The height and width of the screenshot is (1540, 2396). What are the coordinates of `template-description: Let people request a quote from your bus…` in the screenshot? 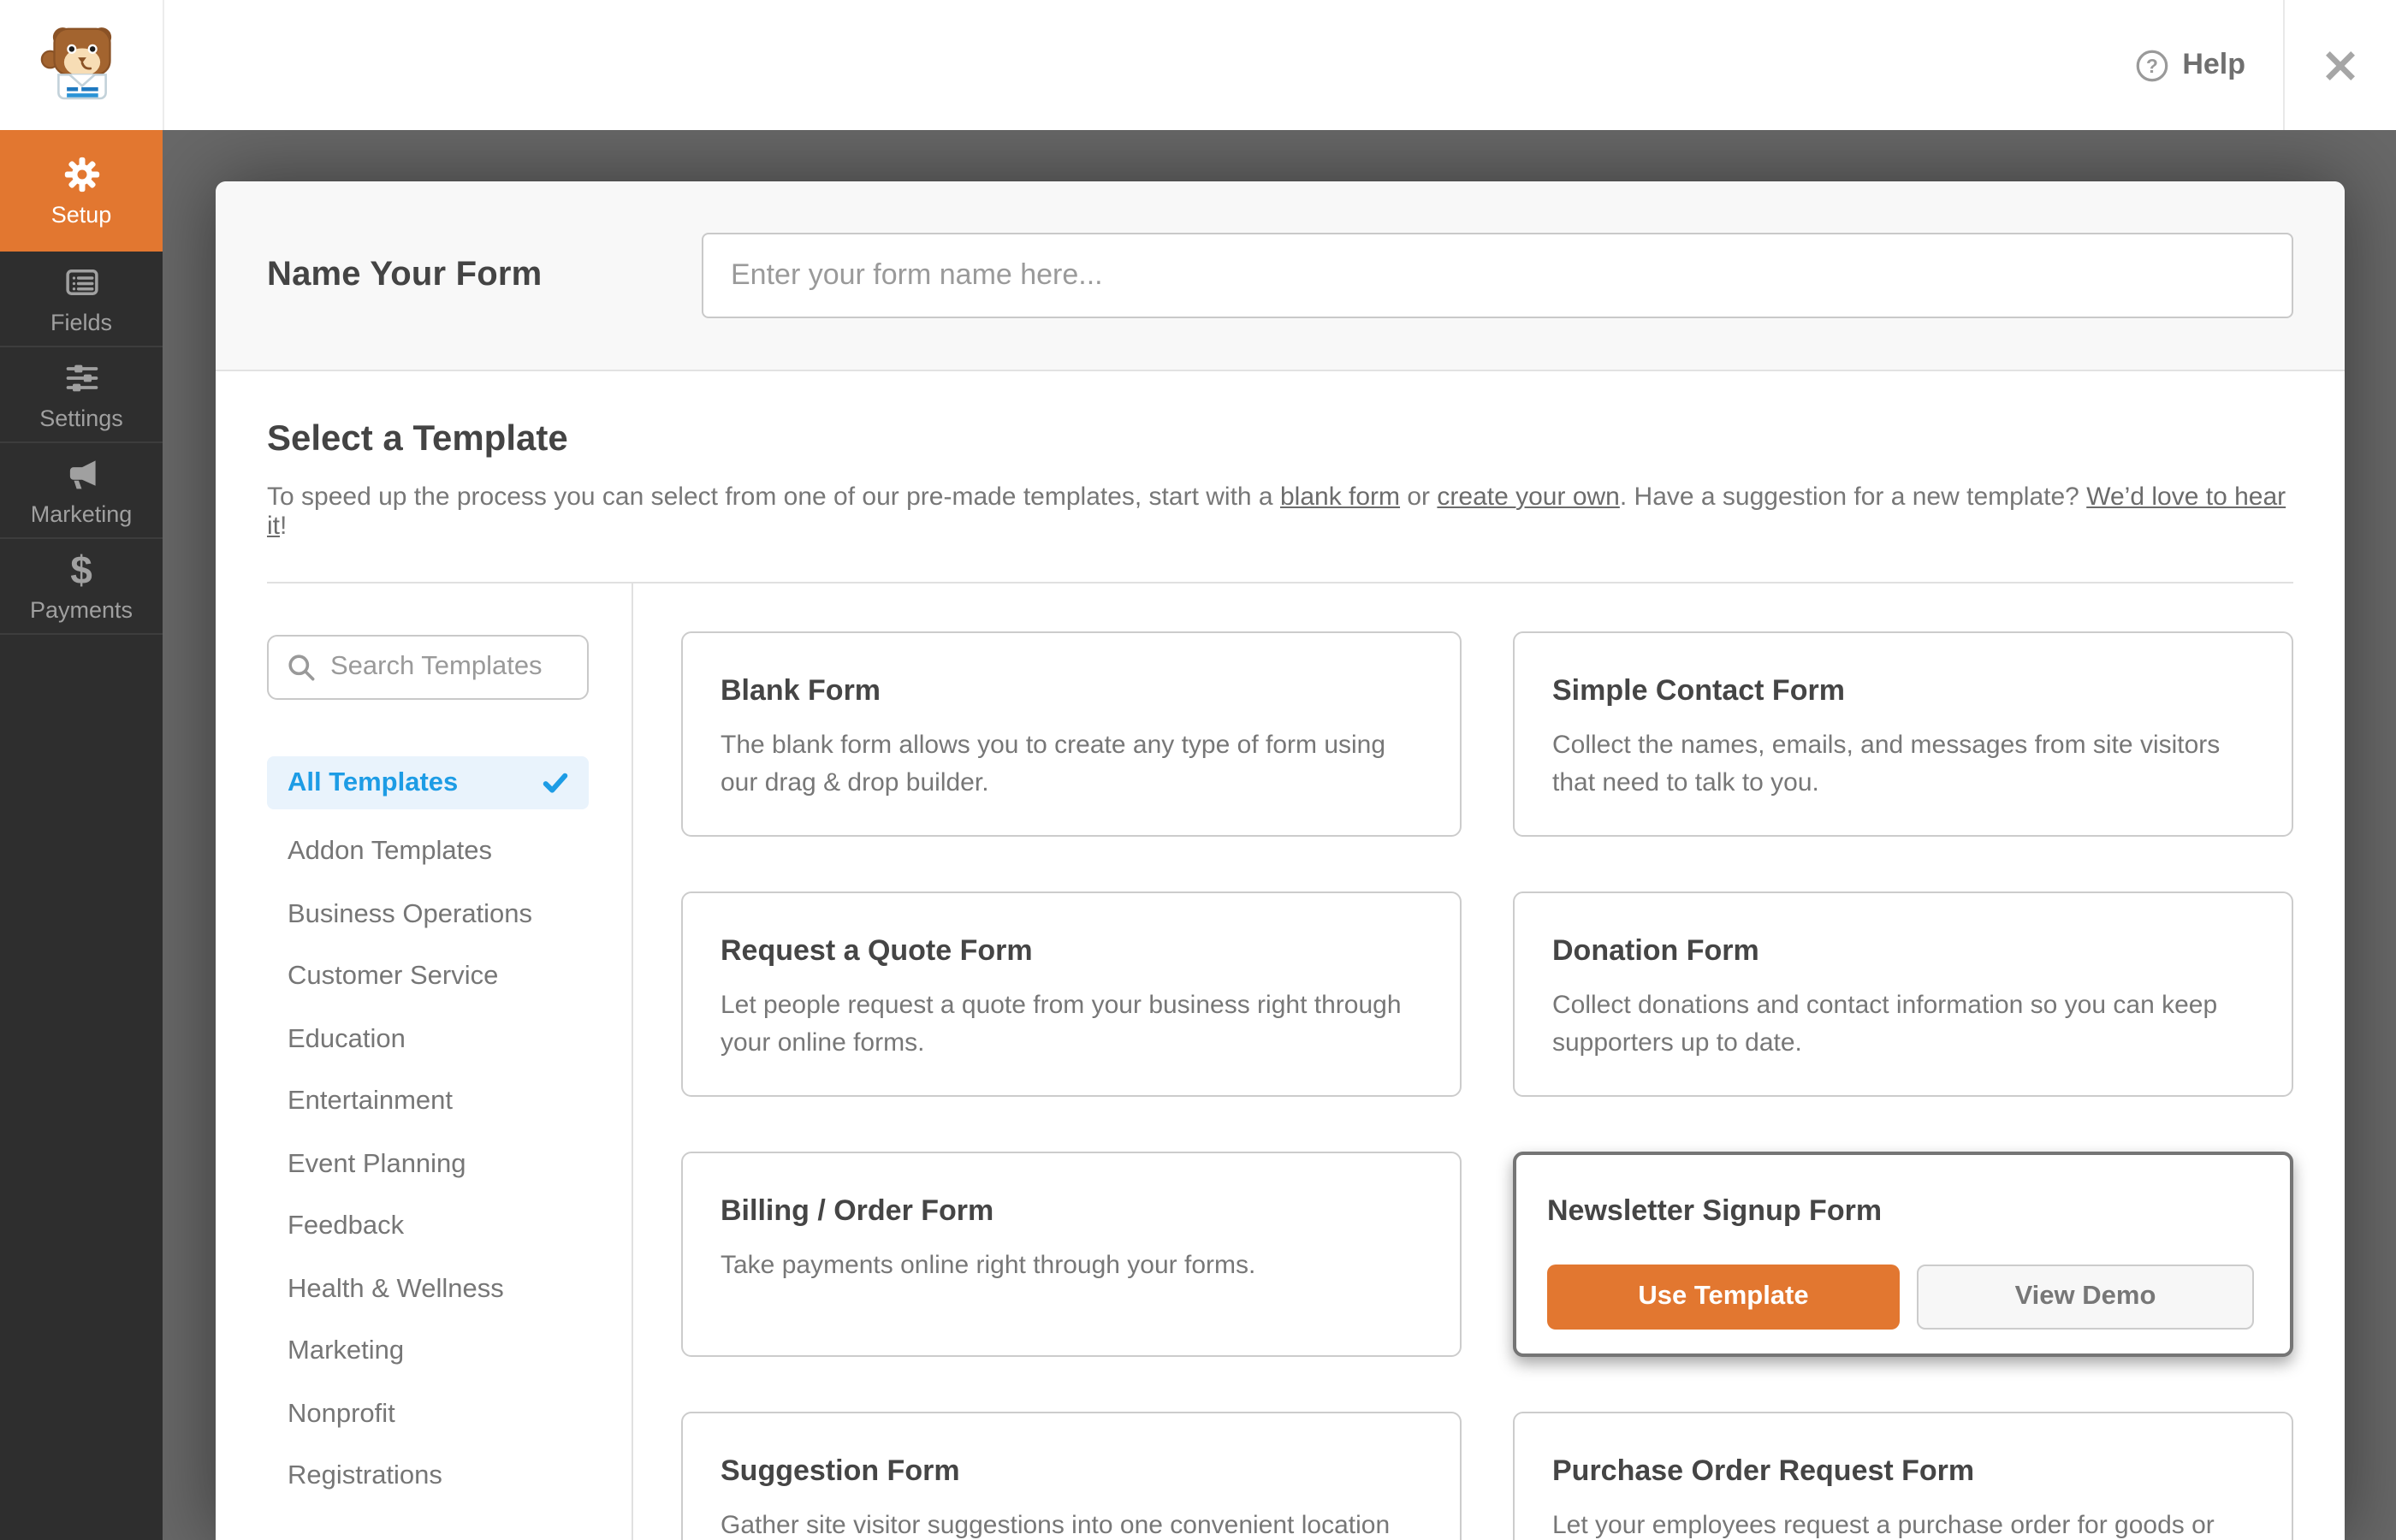 It's located at (1061, 1024).